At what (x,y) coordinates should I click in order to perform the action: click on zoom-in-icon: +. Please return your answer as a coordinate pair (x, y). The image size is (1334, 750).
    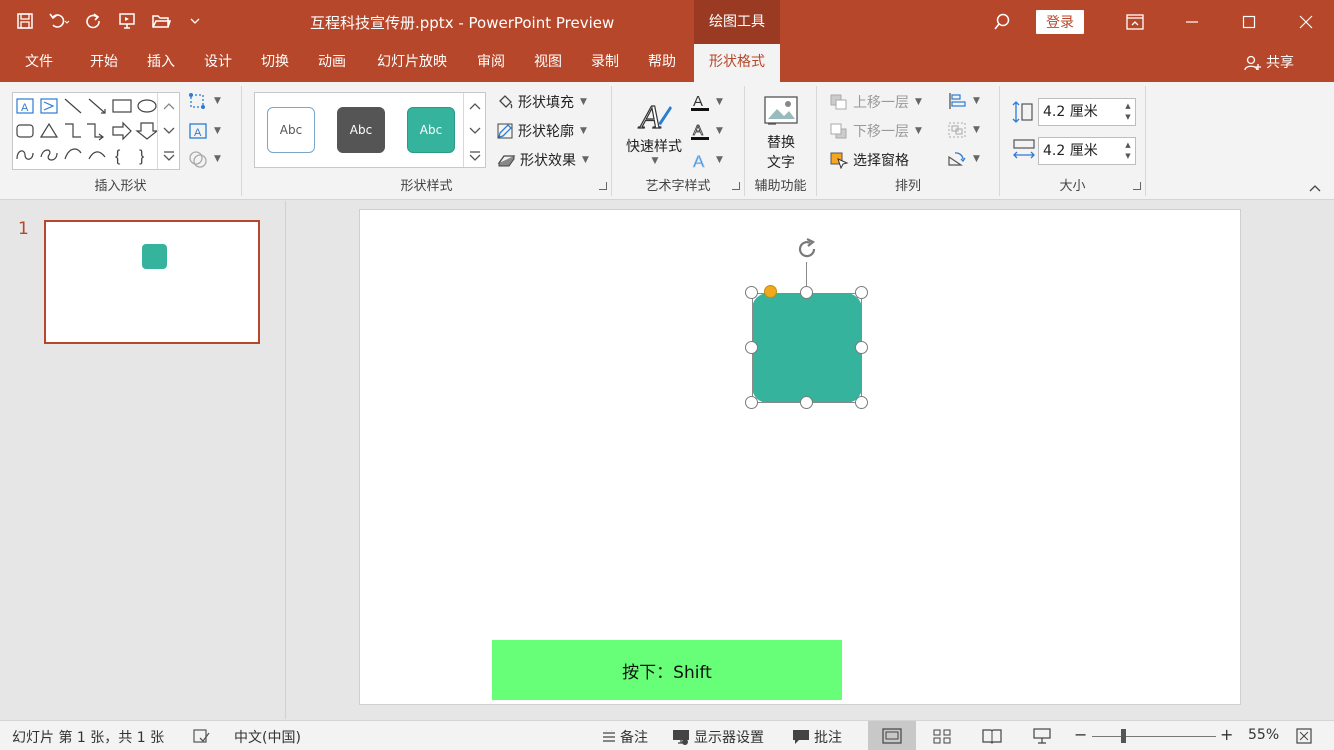
    Looking at the image, I should click on (1226, 734).